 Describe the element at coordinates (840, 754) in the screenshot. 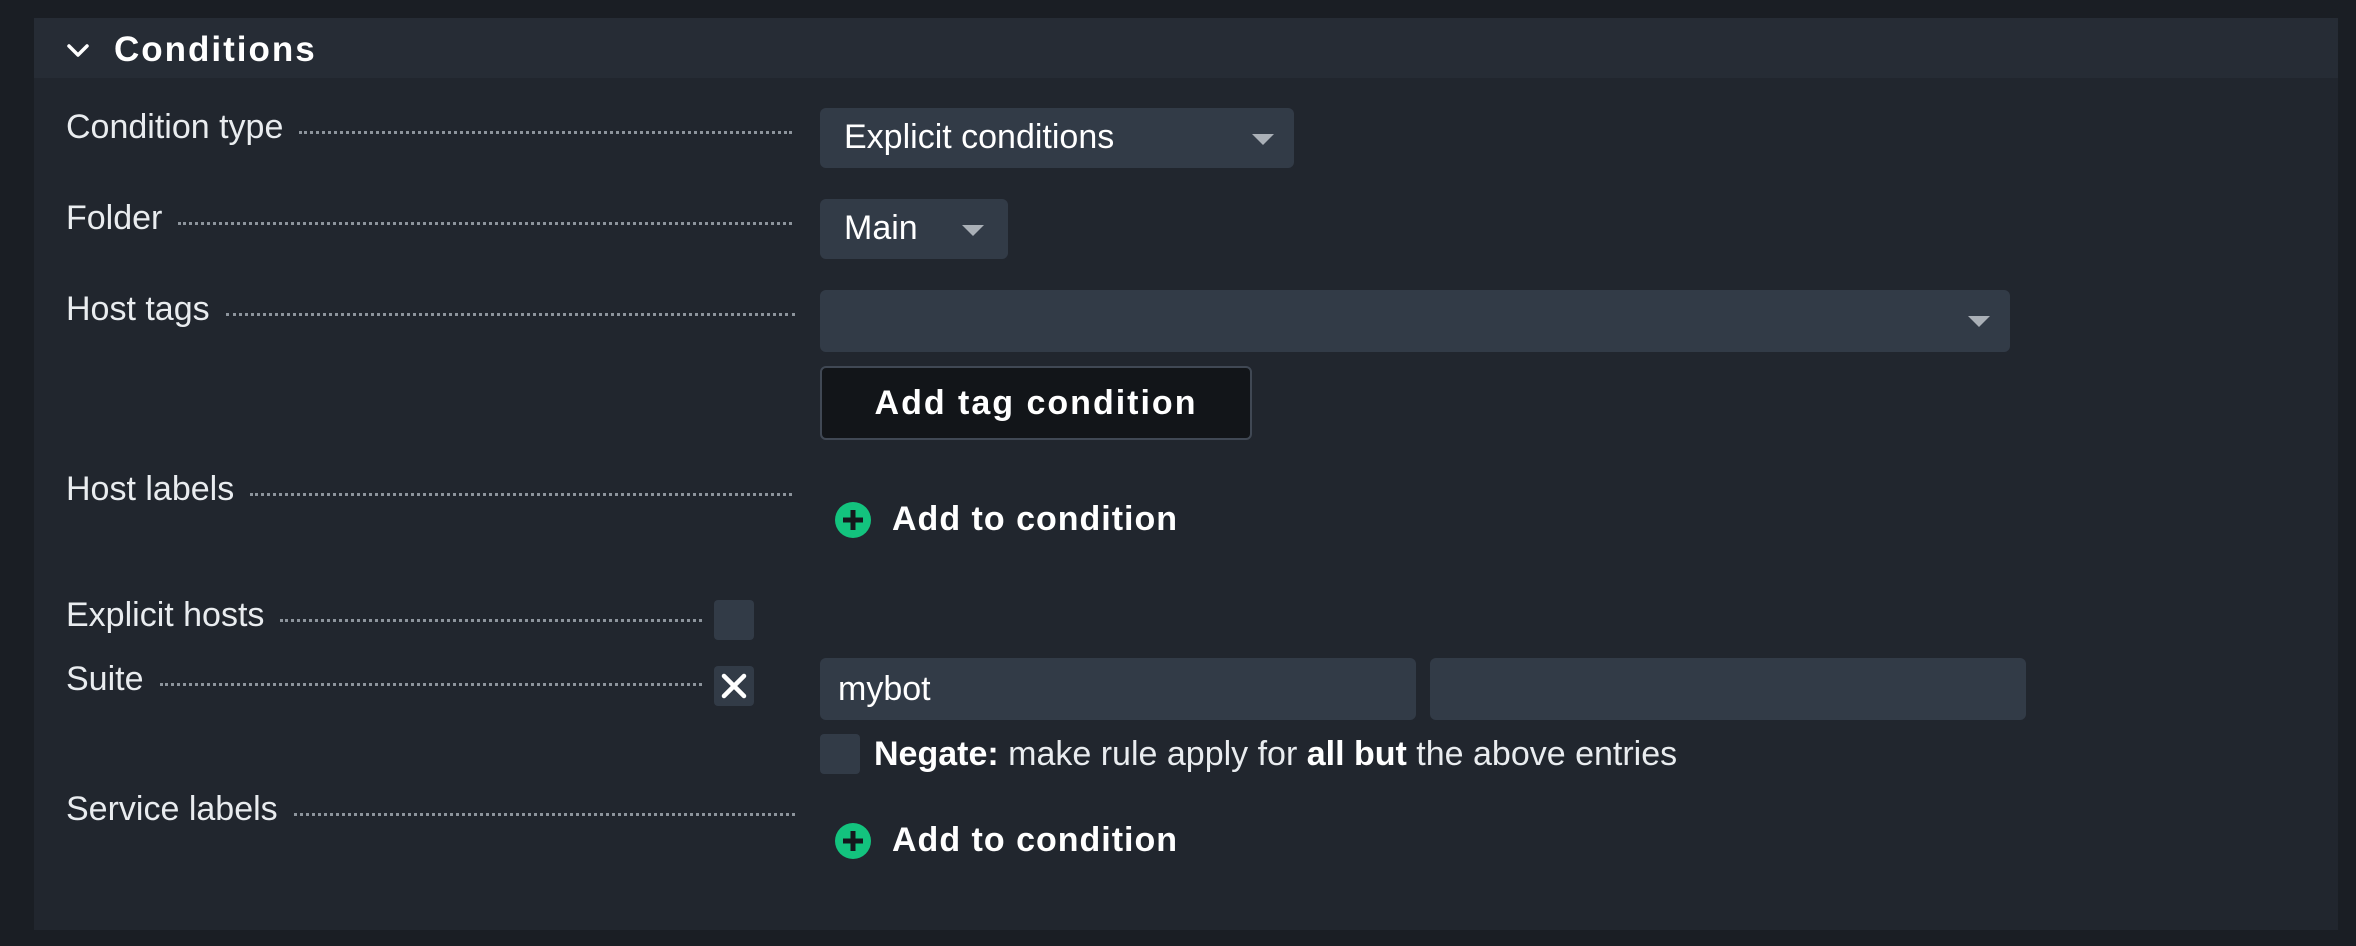

I see `negate-checkbox` at that location.